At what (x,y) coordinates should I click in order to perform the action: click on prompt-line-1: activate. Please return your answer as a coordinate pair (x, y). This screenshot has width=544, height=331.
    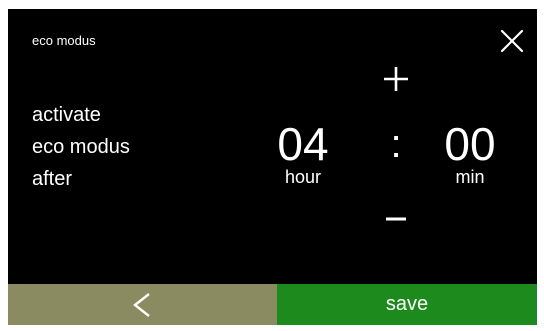
    Looking at the image, I should click on (66, 115).